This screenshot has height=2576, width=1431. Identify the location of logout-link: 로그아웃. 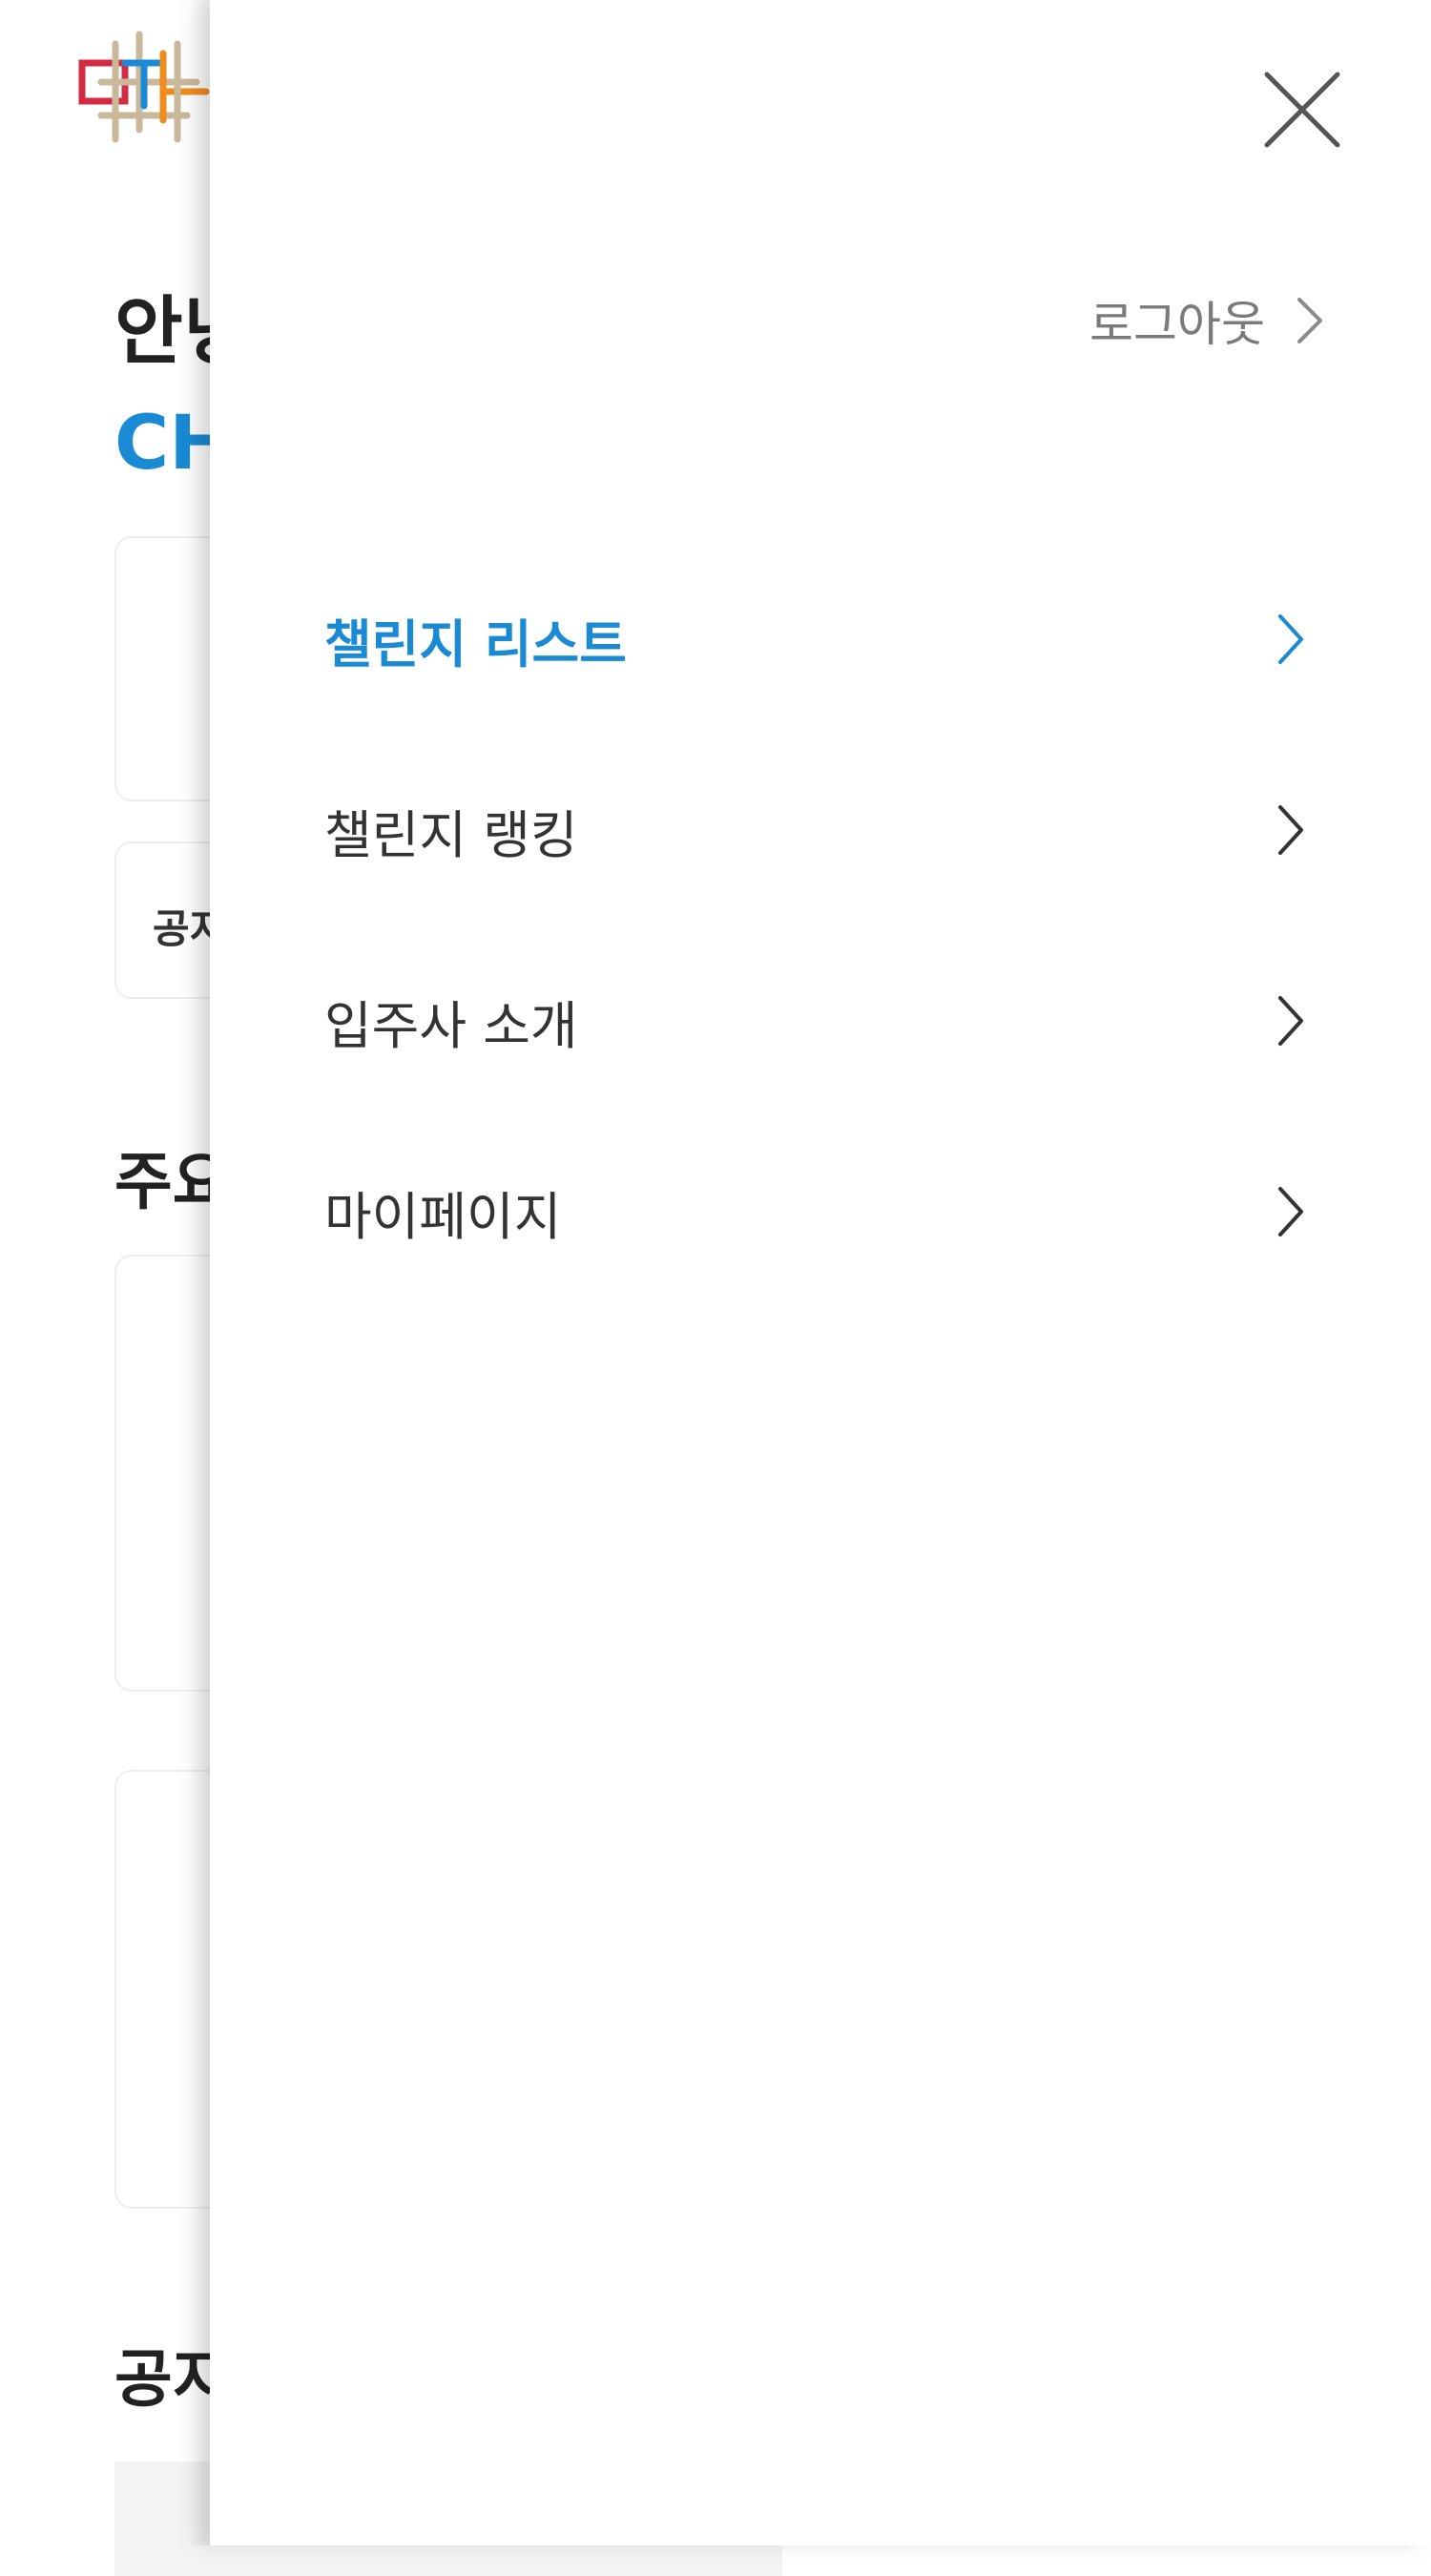
(1207, 320).